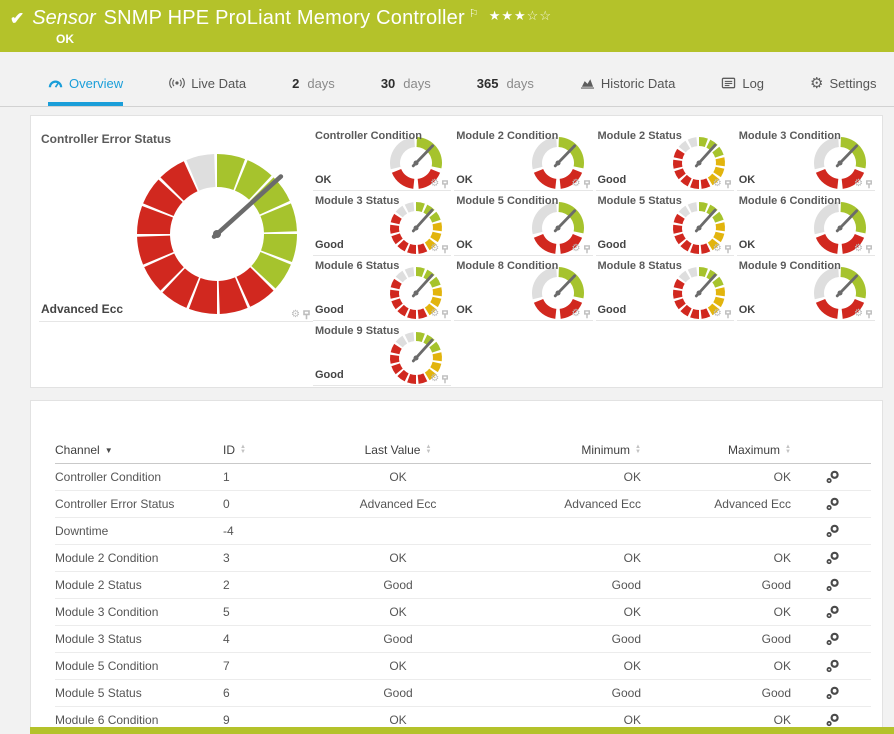  Describe the element at coordinates (463, 666) in the screenshot. I see `table-row: Module 5 Condition 7 OK OK OK` at that location.